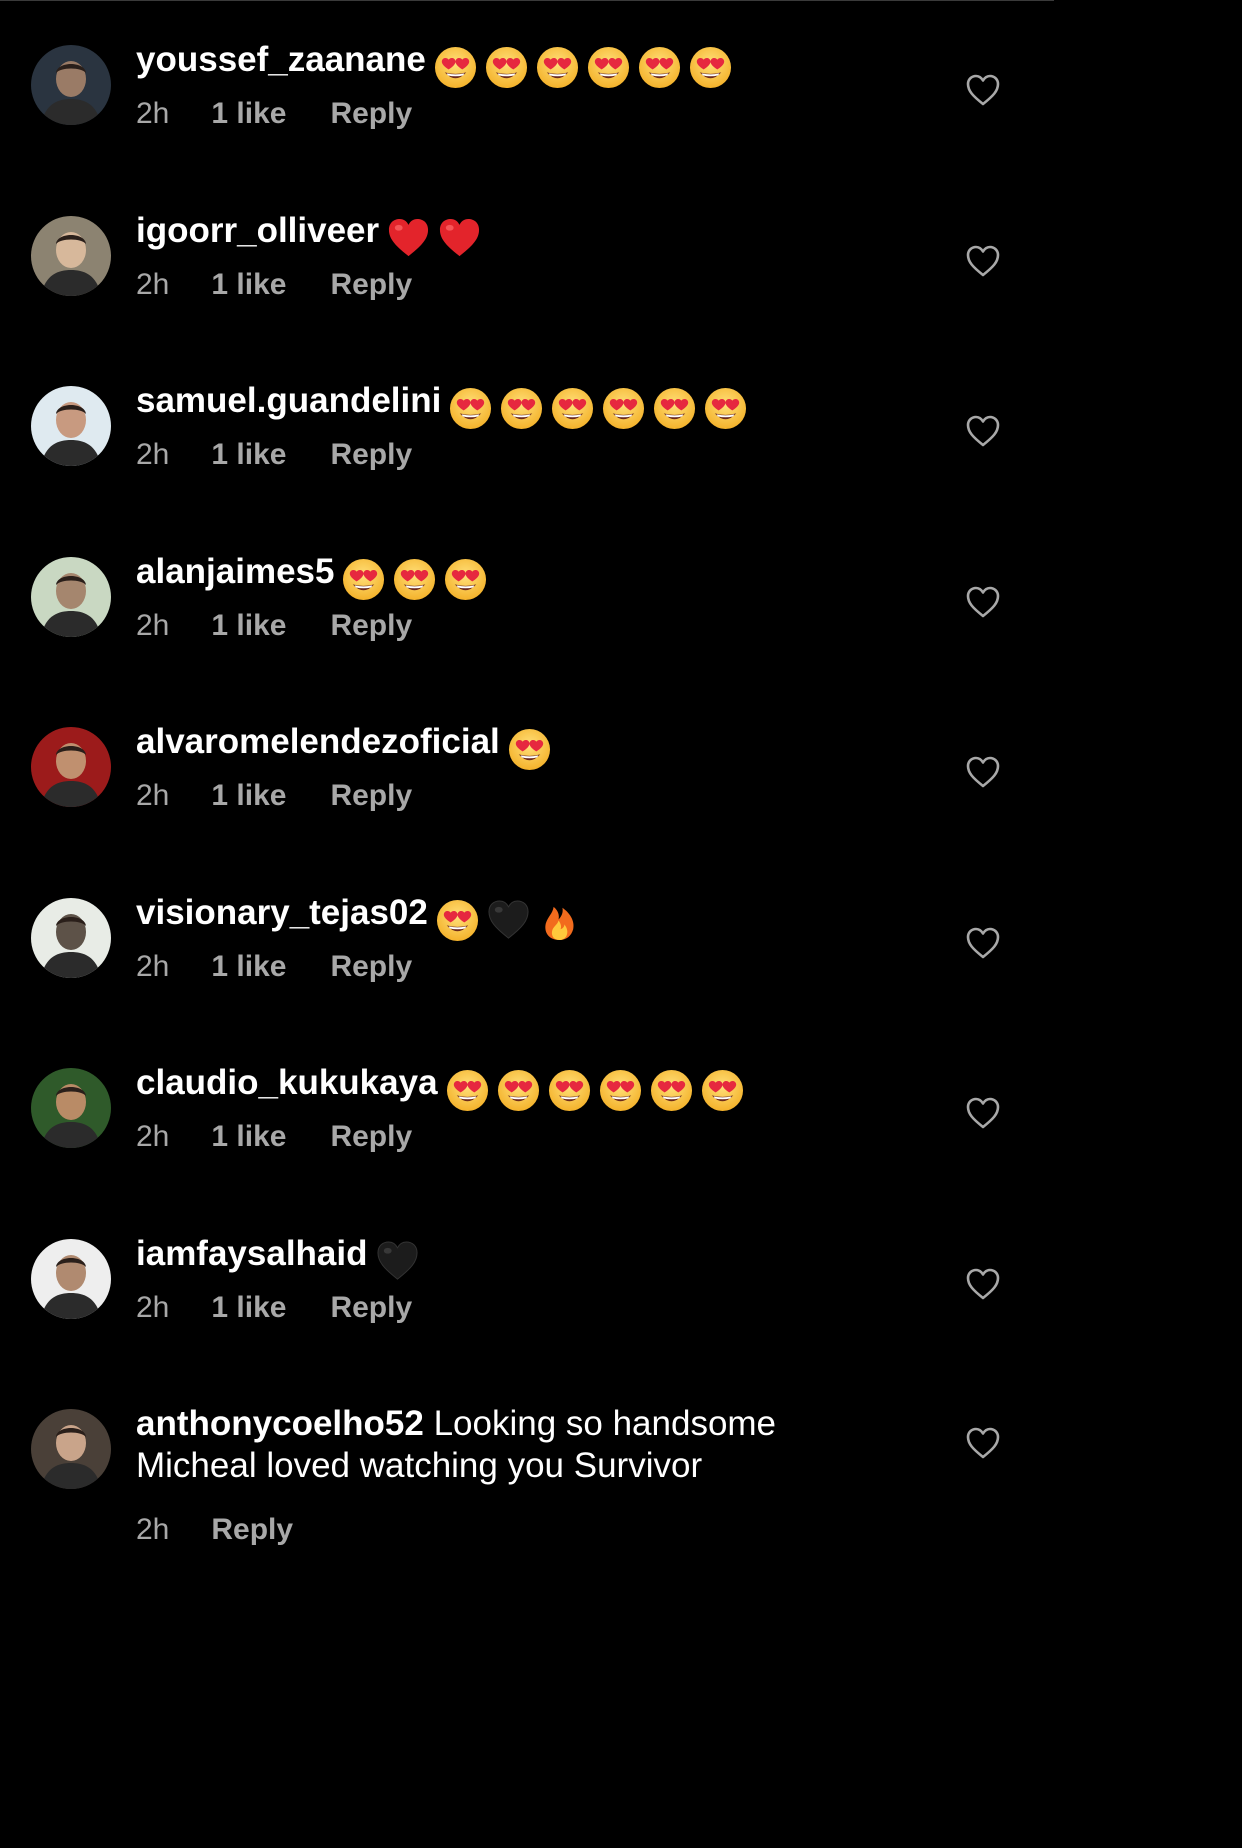 Image resolution: width=1242 pixels, height=1848 pixels. I want to click on fire-icon, so click(559, 920).